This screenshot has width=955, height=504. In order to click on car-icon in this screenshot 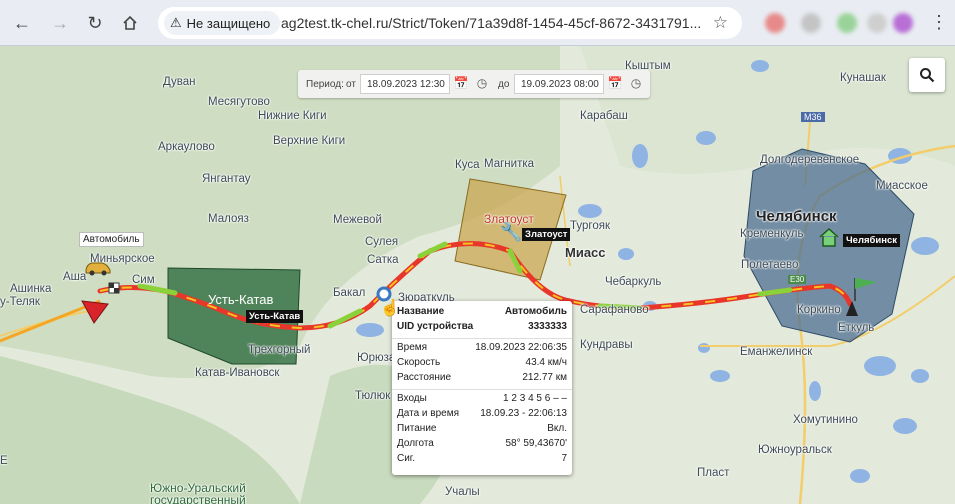, I will do `click(98, 267)`.